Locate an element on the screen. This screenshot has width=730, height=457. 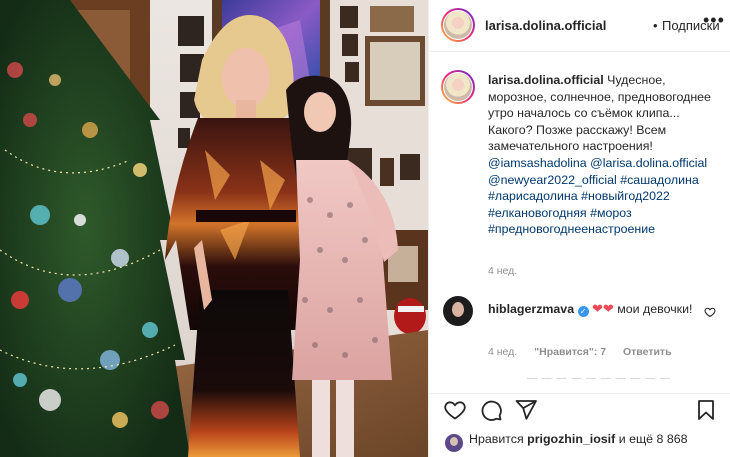
likes-prefix: Нравится is located at coordinates (496, 439).